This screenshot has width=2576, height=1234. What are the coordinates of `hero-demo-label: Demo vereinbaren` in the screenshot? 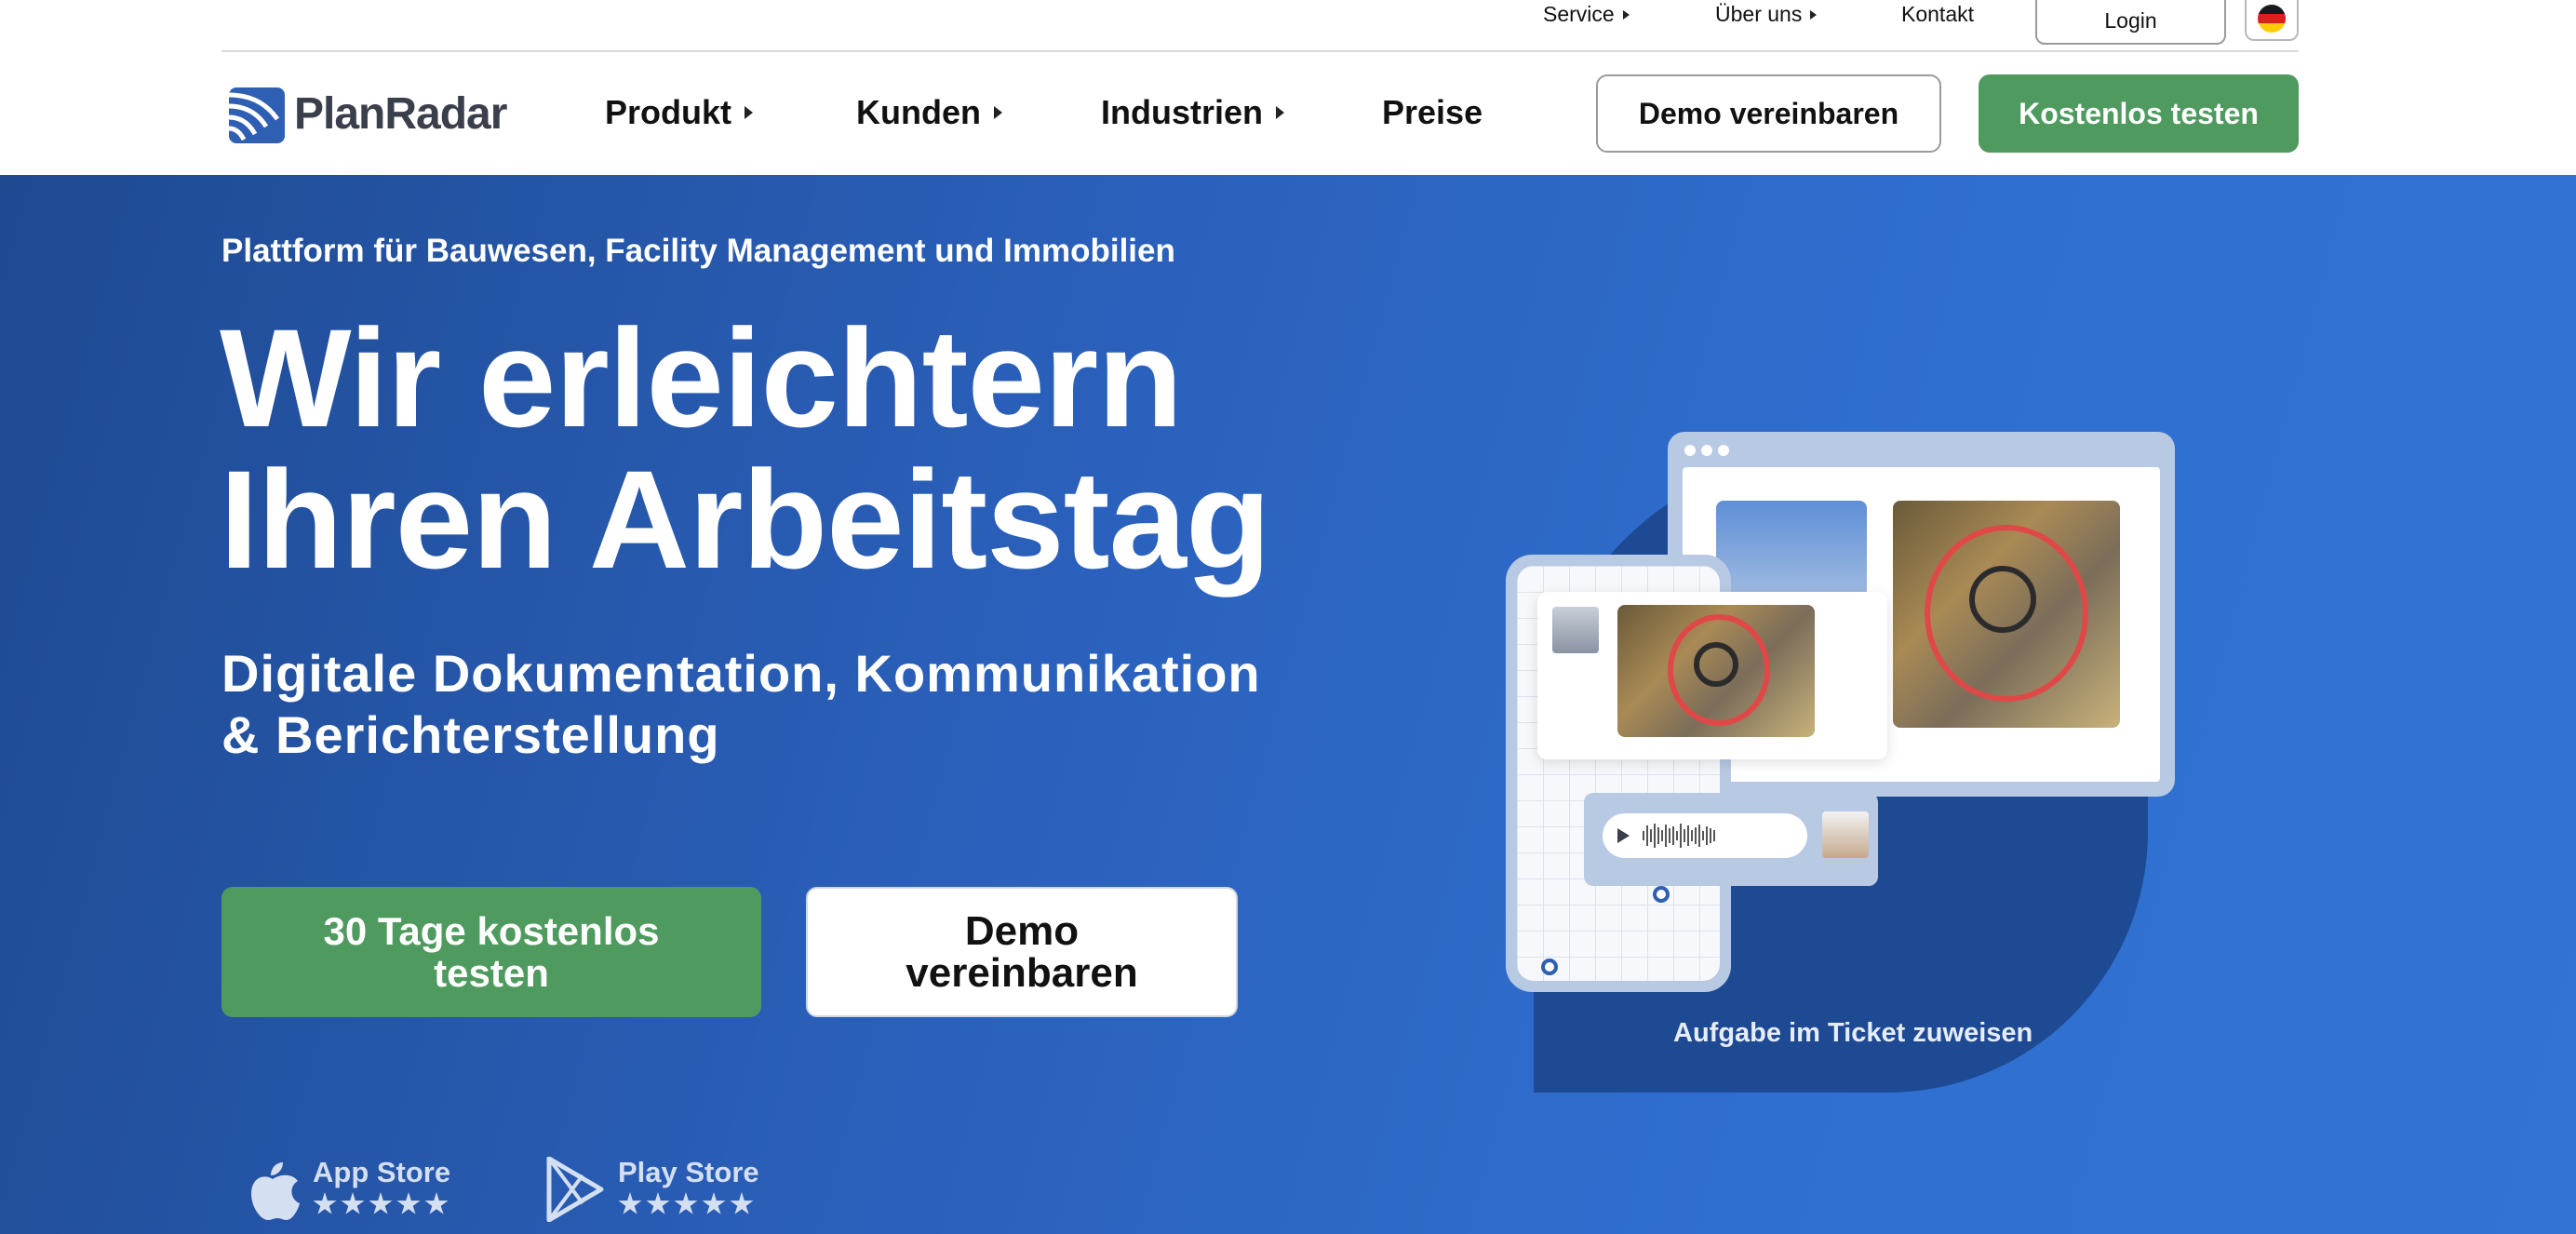 It's located at (1022, 952).